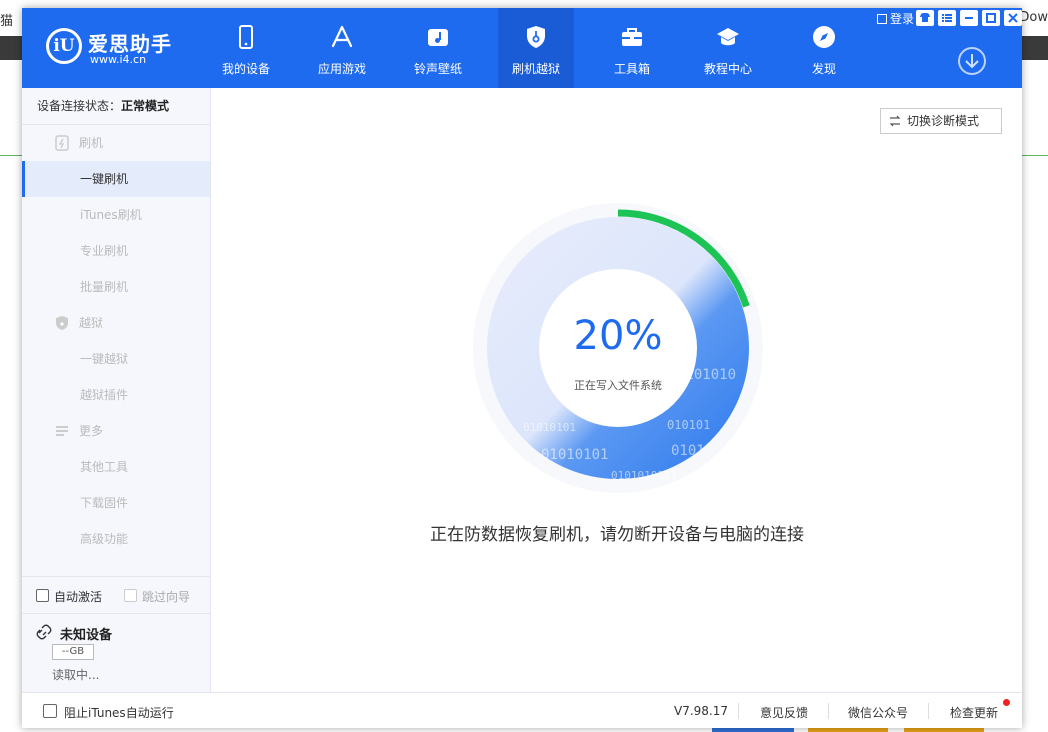  Describe the element at coordinates (632, 37) in the screenshot. I see `toolbox-icon` at that location.